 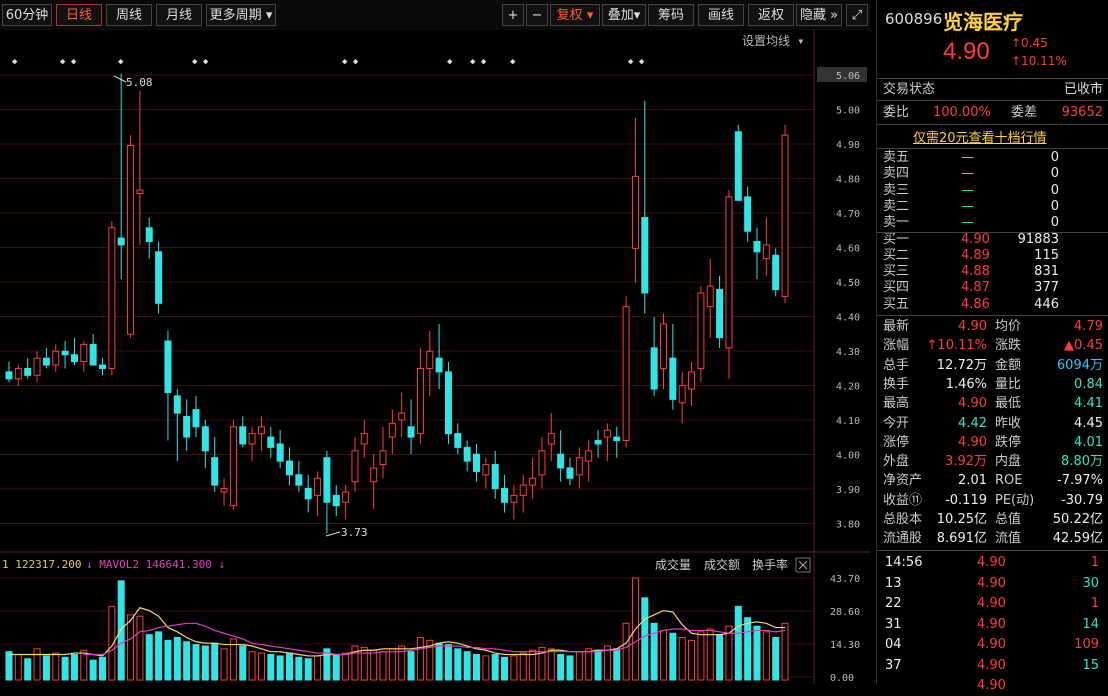 What do you see at coordinates (129, 15) in the screenshot?
I see `period-week-button: 周线` at bounding box center [129, 15].